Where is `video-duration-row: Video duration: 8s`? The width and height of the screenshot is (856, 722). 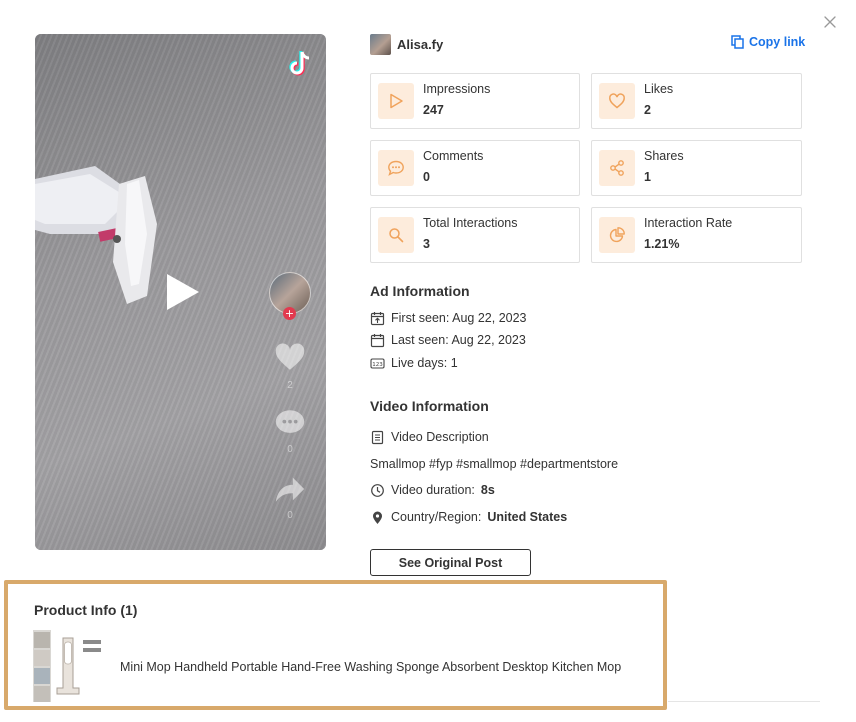
video-duration-row: Video duration: 8s is located at coordinates (432, 490).